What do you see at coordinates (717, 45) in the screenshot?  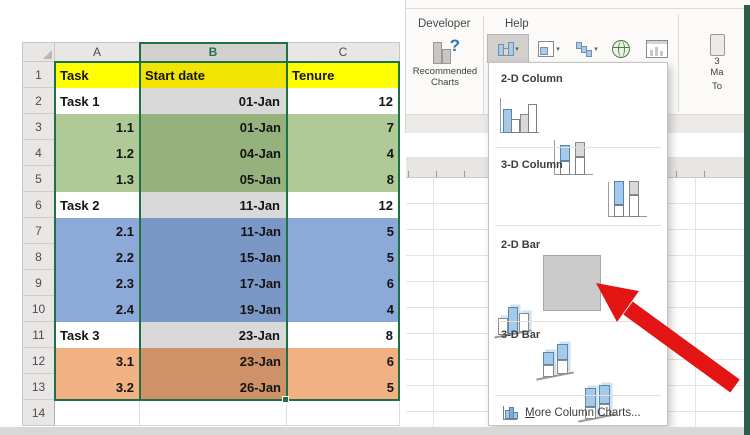 I see `three-d-map-icon` at bounding box center [717, 45].